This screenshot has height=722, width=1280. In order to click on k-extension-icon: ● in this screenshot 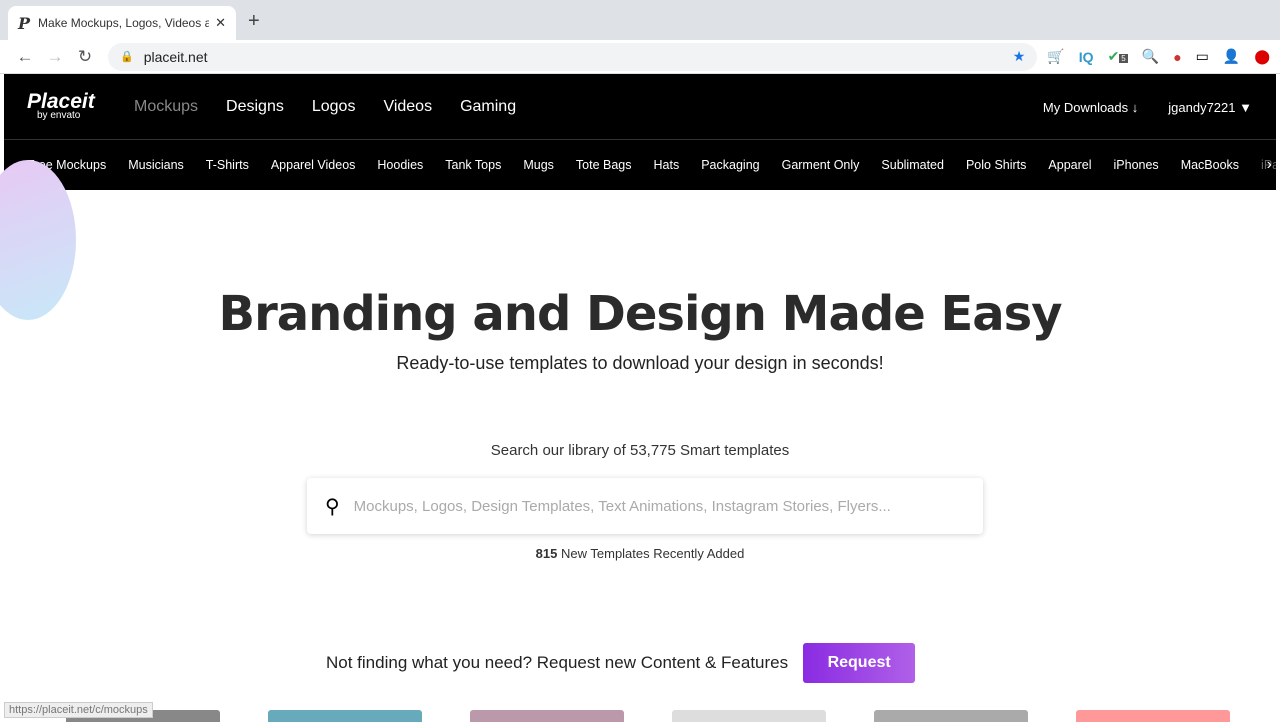, I will do `click(1177, 57)`.